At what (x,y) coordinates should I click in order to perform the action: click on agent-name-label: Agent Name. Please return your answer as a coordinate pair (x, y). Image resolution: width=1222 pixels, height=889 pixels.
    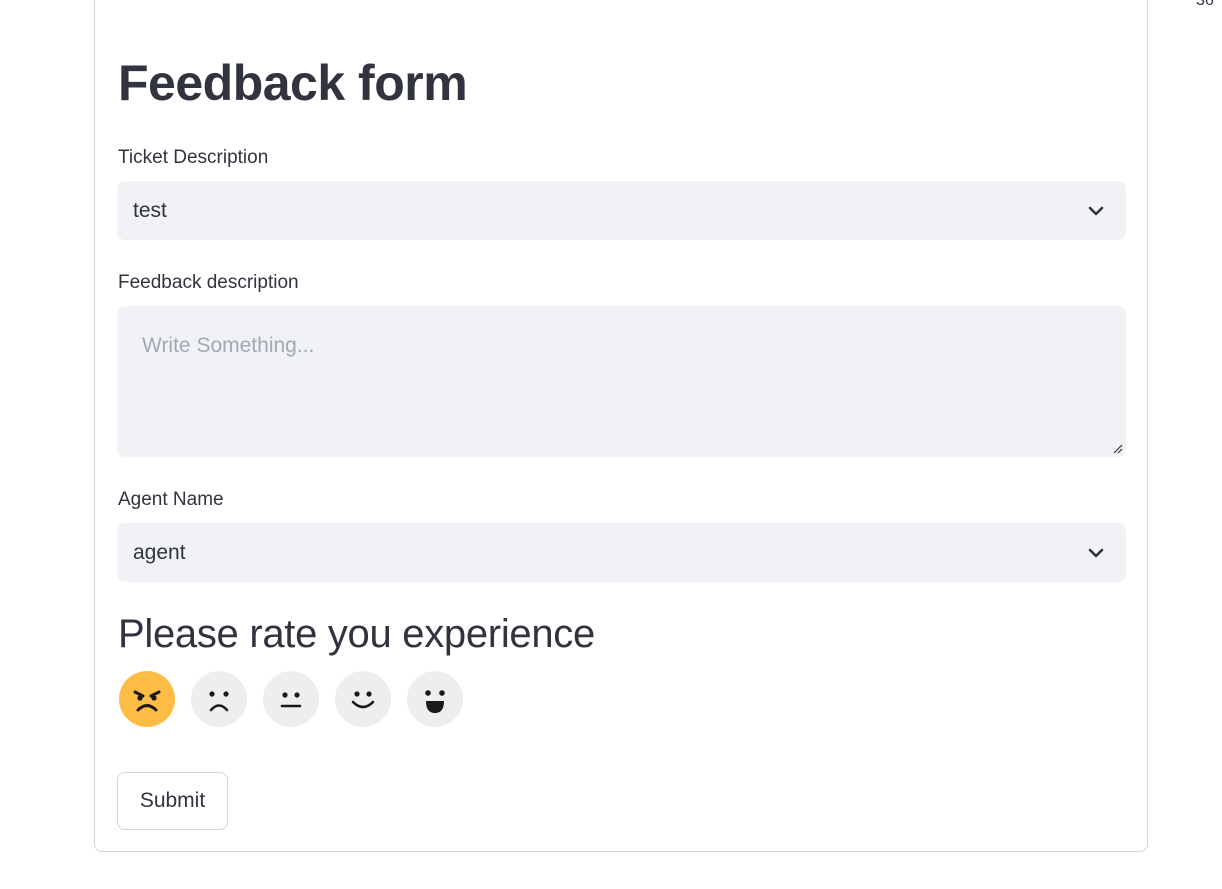
    Looking at the image, I should click on (171, 499).